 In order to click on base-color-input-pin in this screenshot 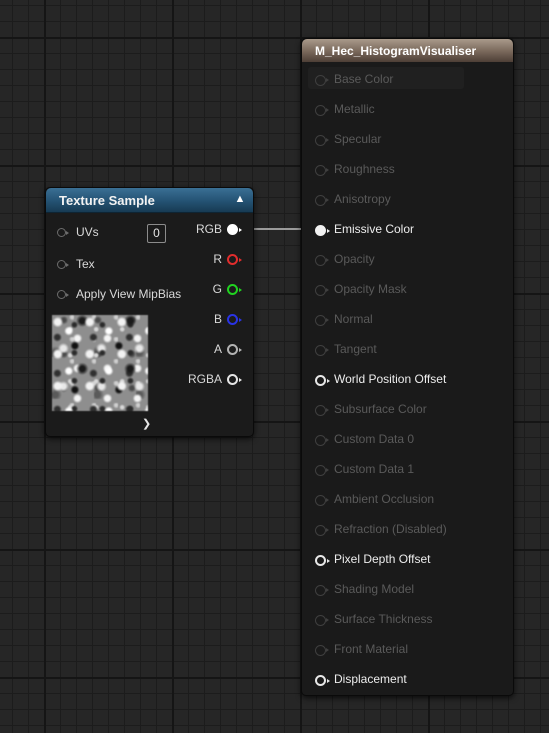, I will do `click(322, 80)`.